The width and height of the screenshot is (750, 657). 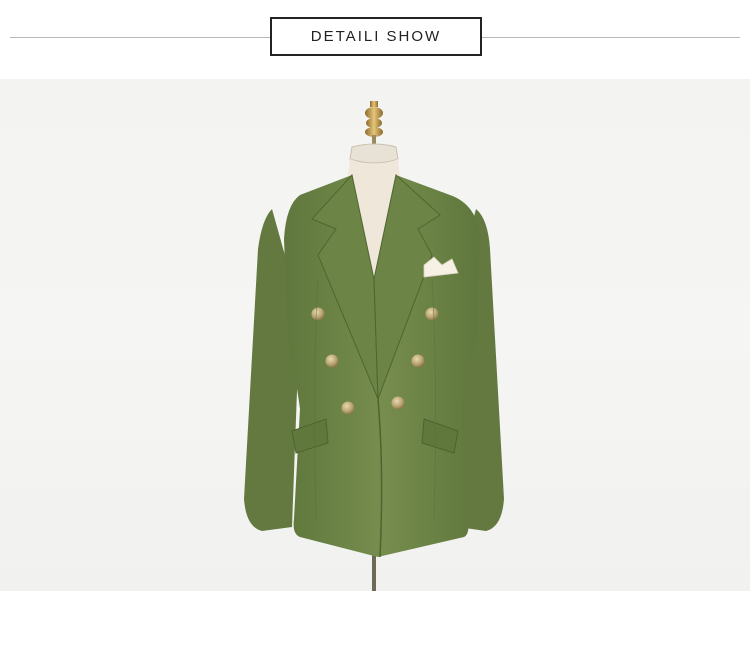 What do you see at coordinates (375, 624) in the screenshot?
I see `bottom-spacer` at bounding box center [375, 624].